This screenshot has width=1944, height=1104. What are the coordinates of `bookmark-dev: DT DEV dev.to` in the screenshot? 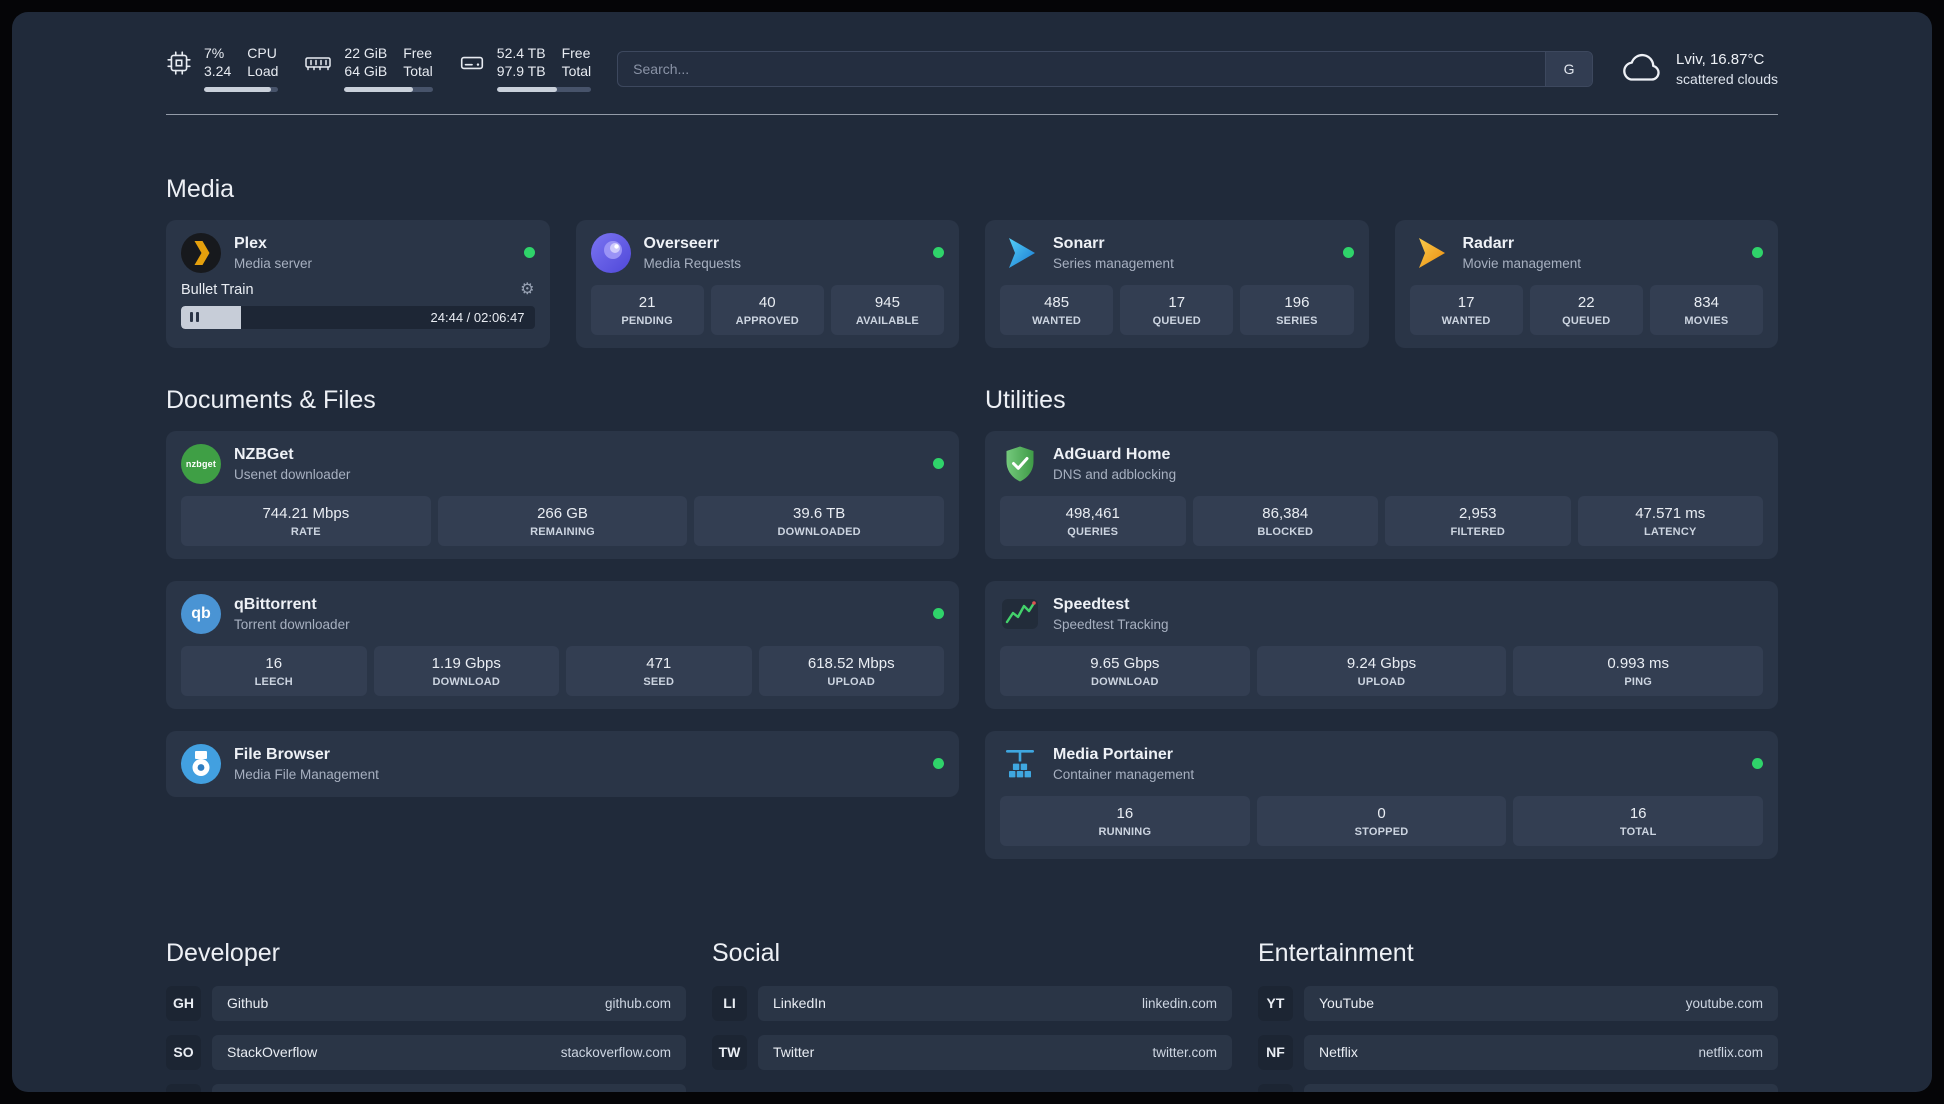 It's located at (426, 1087).